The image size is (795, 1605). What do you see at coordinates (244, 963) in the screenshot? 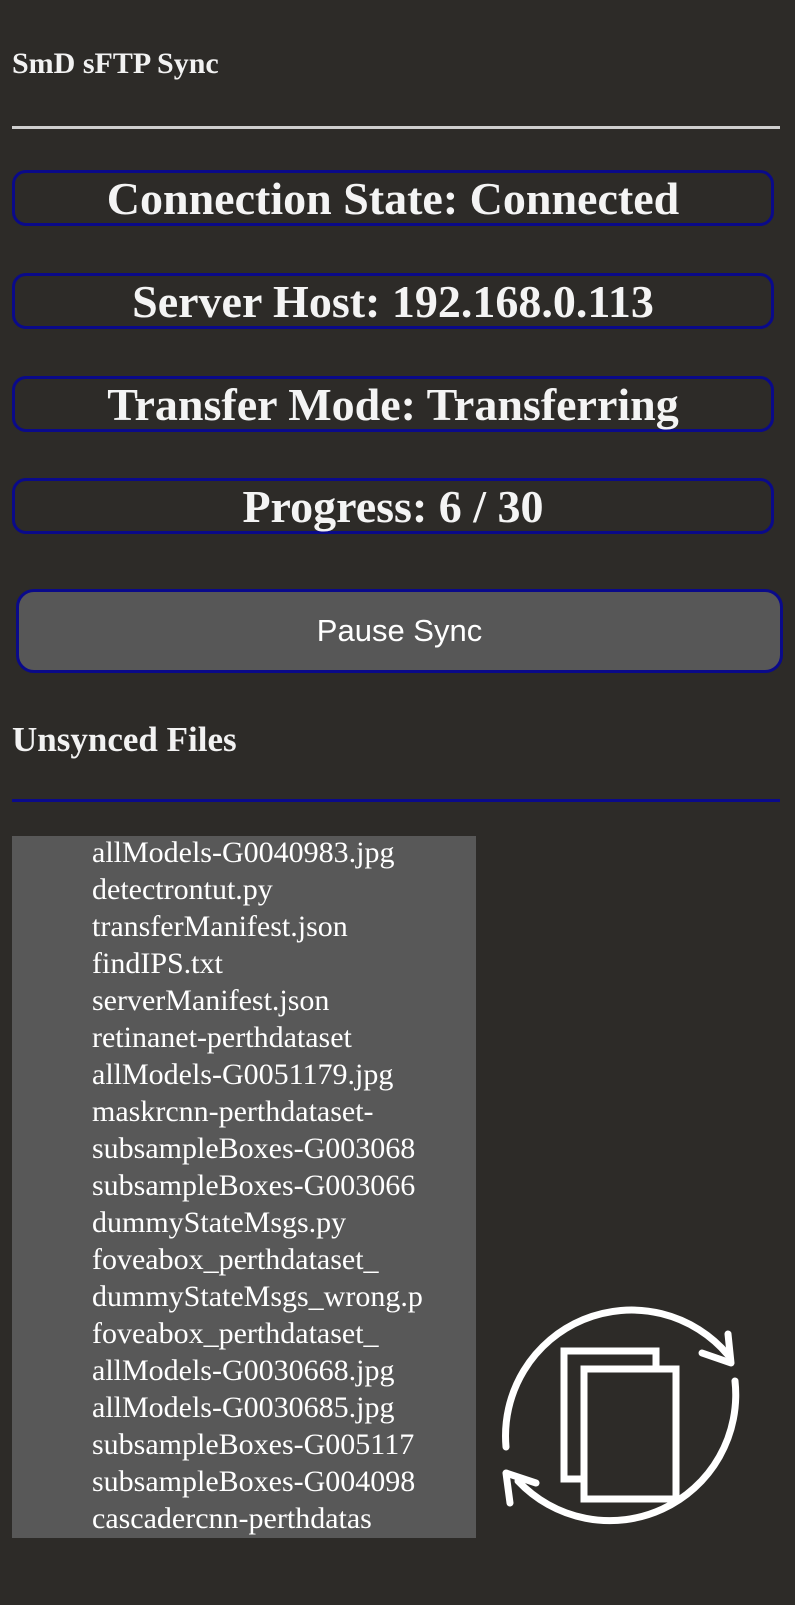
I see `list-item: findIPS.txt` at bounding box center [244, 963].